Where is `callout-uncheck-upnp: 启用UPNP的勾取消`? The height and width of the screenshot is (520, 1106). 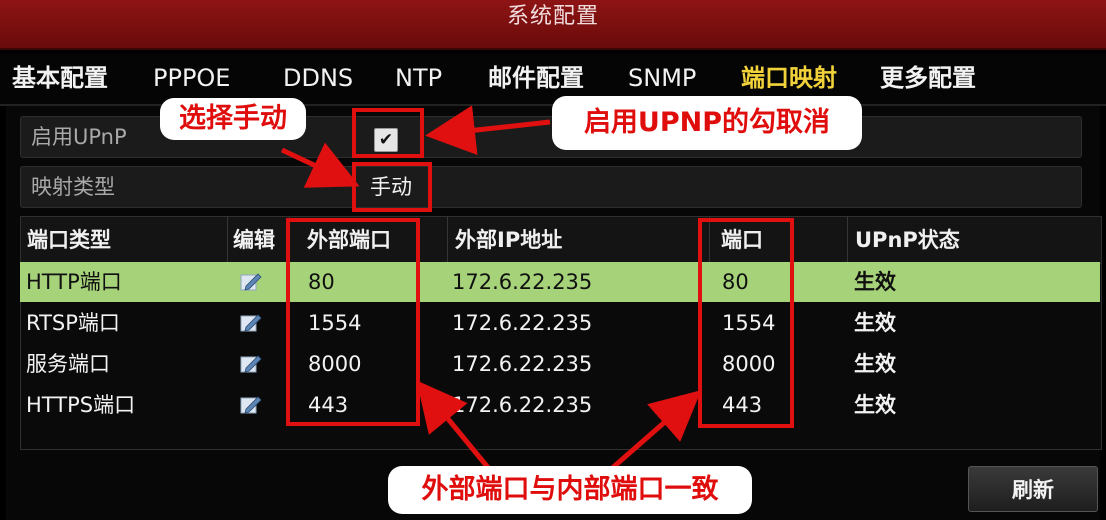
callout-uncheck-upnp: 启用UPNP的勾取消 is located at coordinates (707, 123).